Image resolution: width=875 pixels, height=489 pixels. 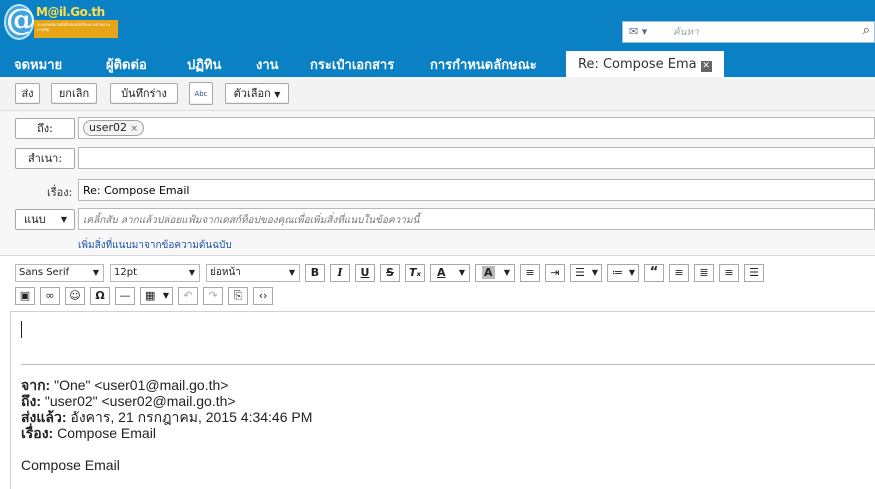 What do you see at coordinates (555, 273) in the screenshot?
I see `indent-icon: ⇥` at bounding box center [555, 273].